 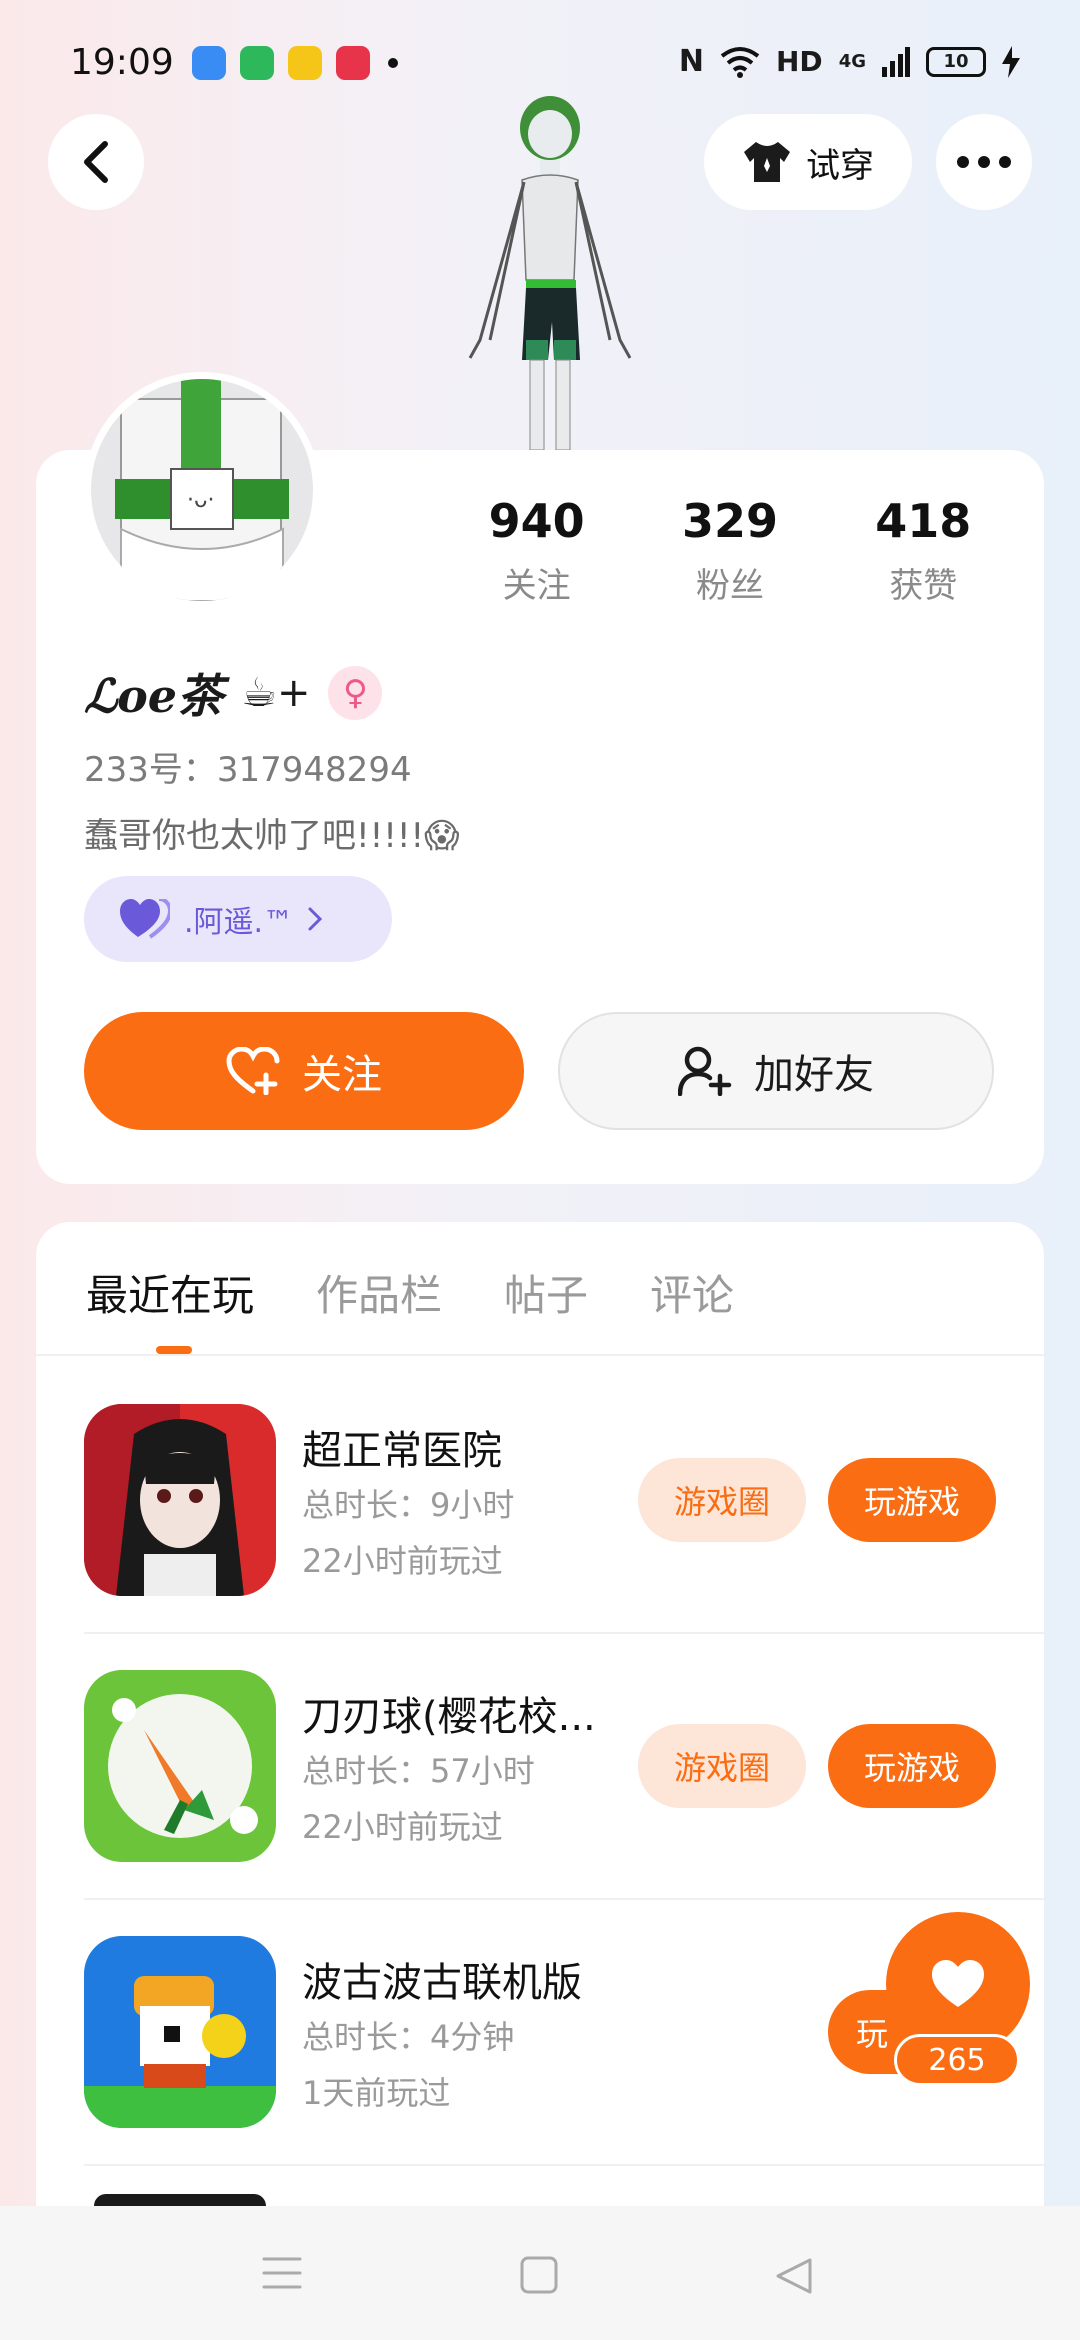 I want to click on game-playtime: 总时长：9小时, so click(x=408, y=1505).